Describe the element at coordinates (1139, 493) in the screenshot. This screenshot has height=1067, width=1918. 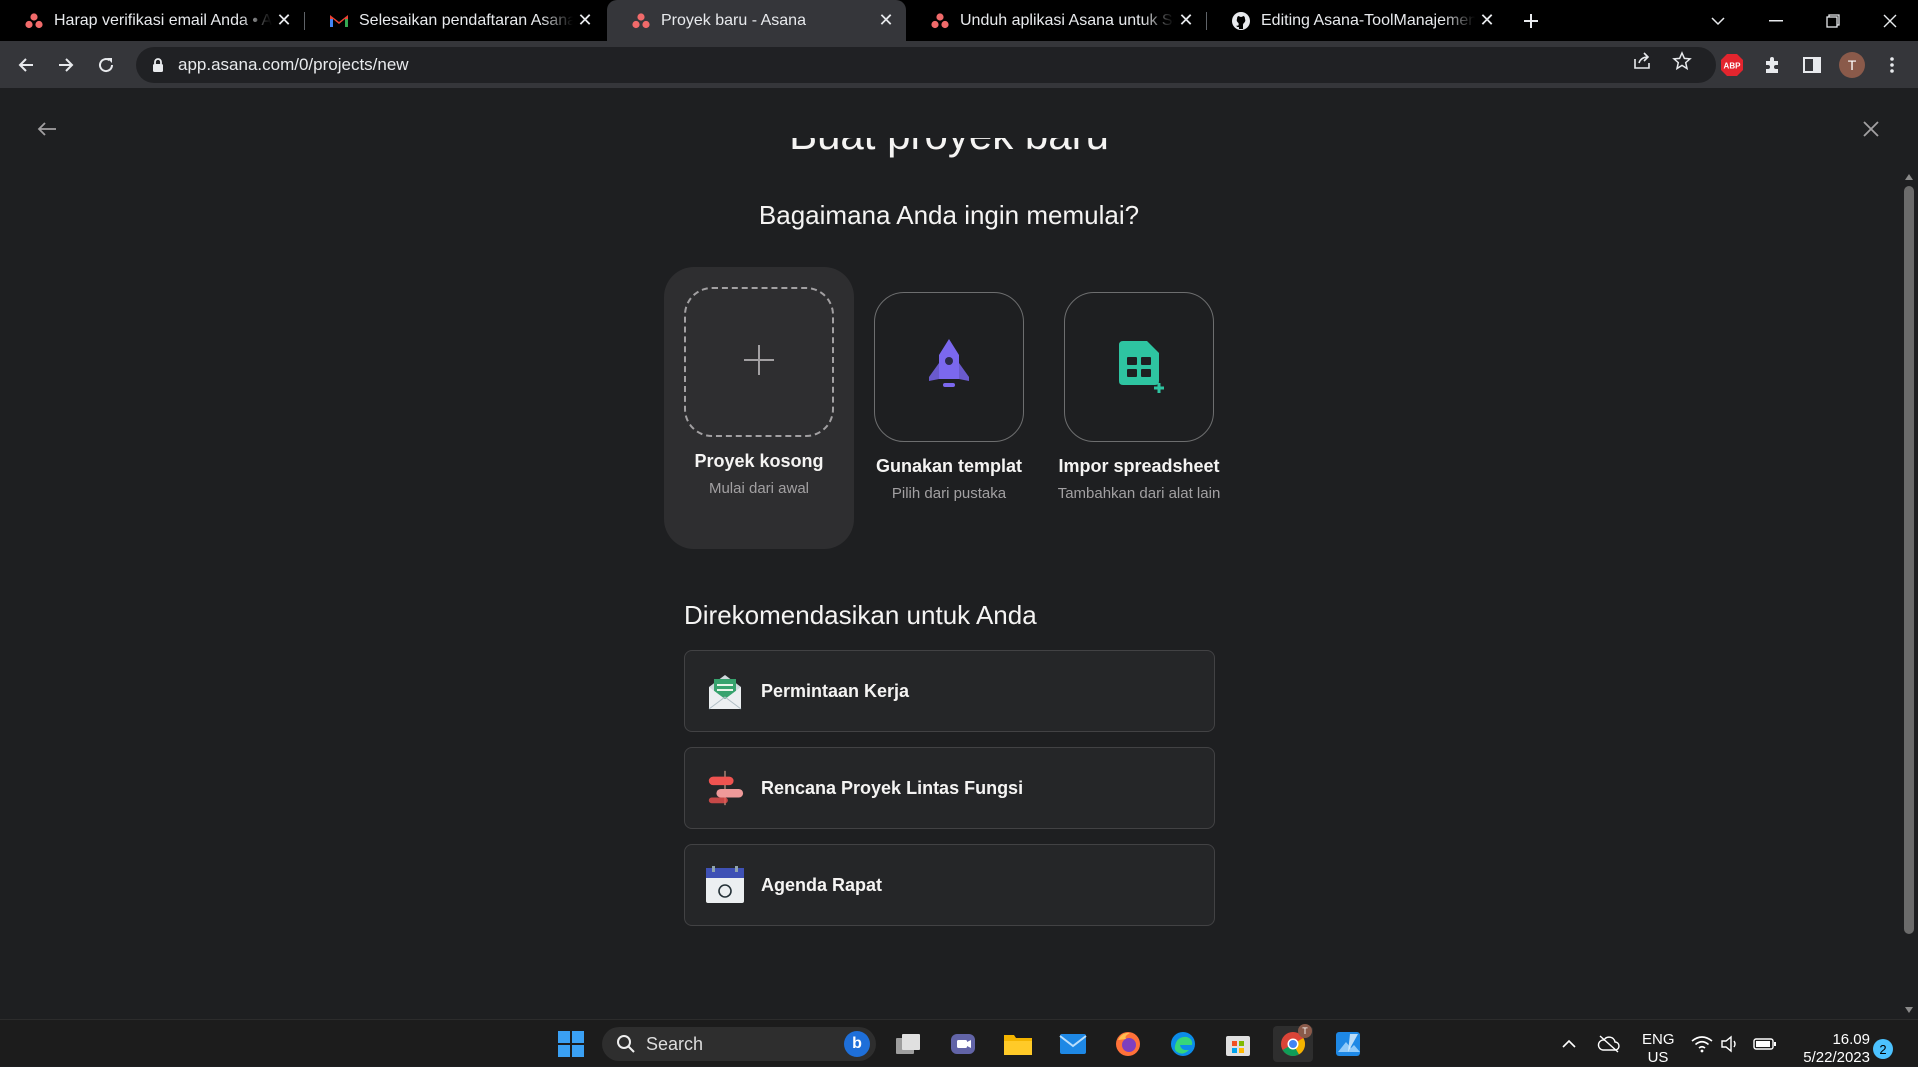
I see `option-desc: Tambahkan dari alat lain` at that location.